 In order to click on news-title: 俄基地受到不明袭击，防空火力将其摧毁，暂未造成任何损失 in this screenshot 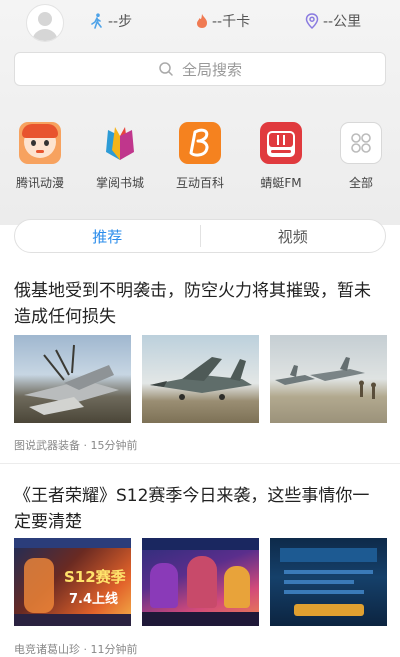, I will do `click(200, 304)`.